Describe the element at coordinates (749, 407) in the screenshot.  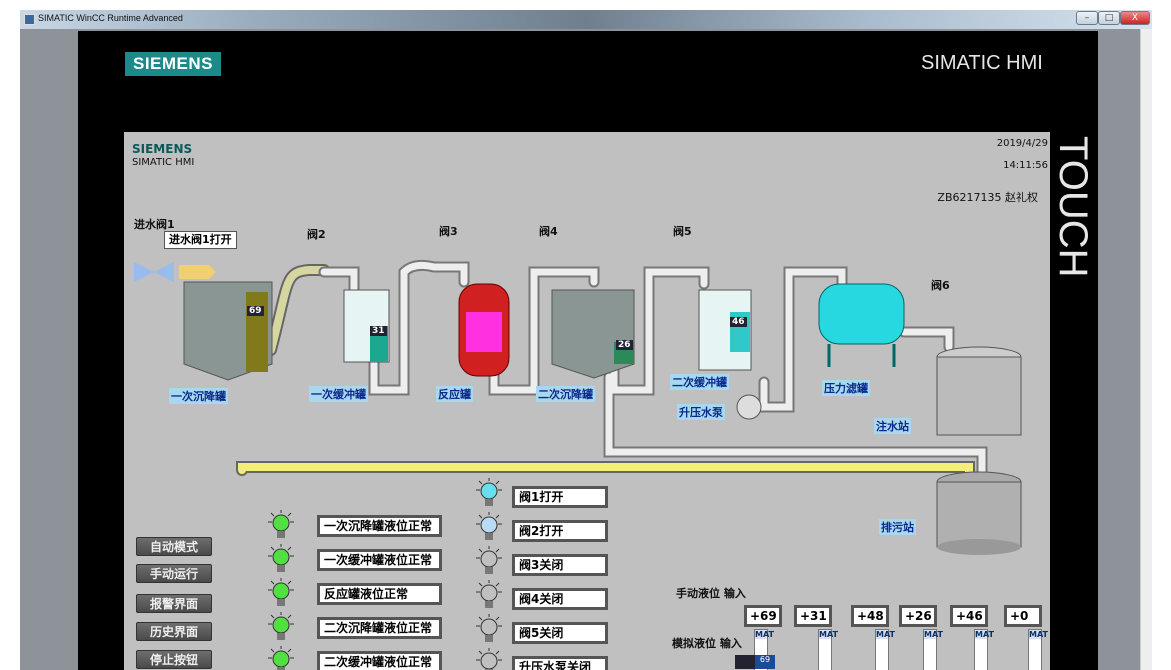
I see `pump` at that location.